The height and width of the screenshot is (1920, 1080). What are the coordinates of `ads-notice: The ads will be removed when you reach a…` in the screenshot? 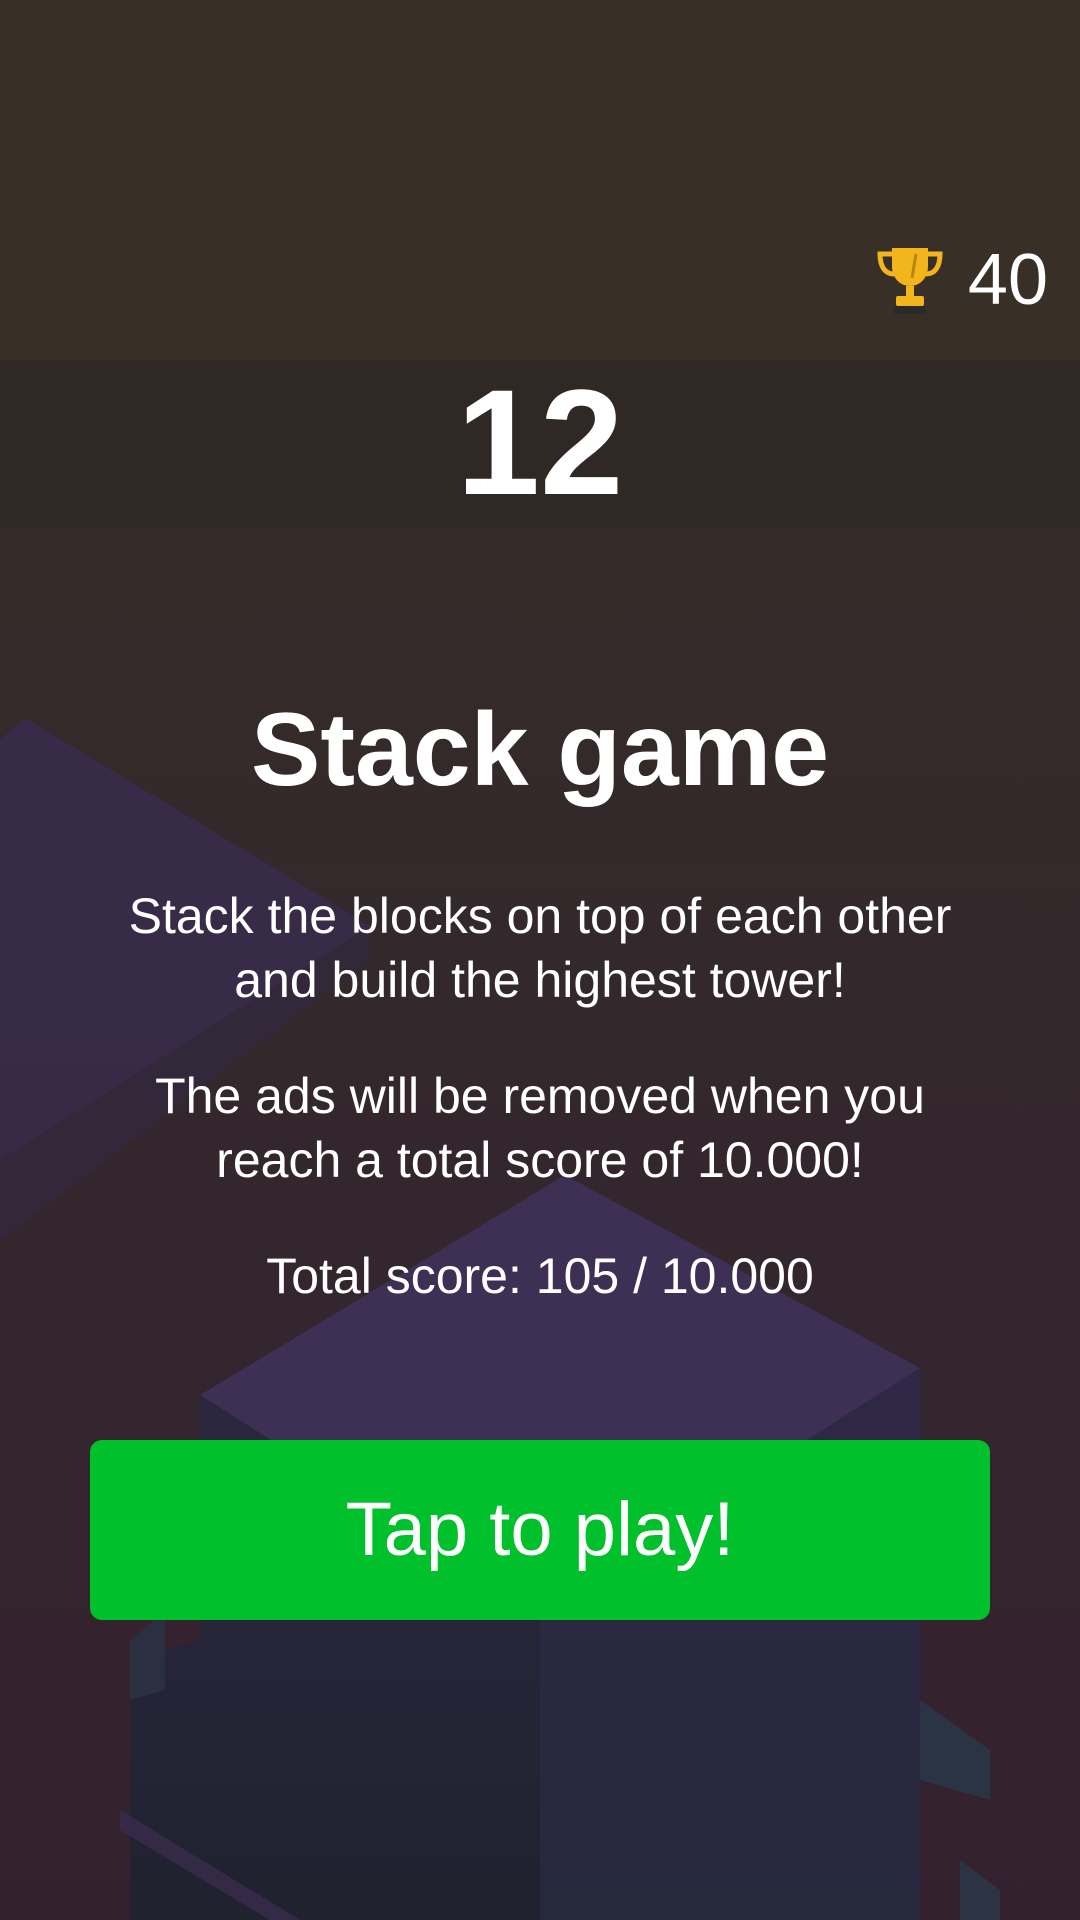 It's located at (540, 1128).